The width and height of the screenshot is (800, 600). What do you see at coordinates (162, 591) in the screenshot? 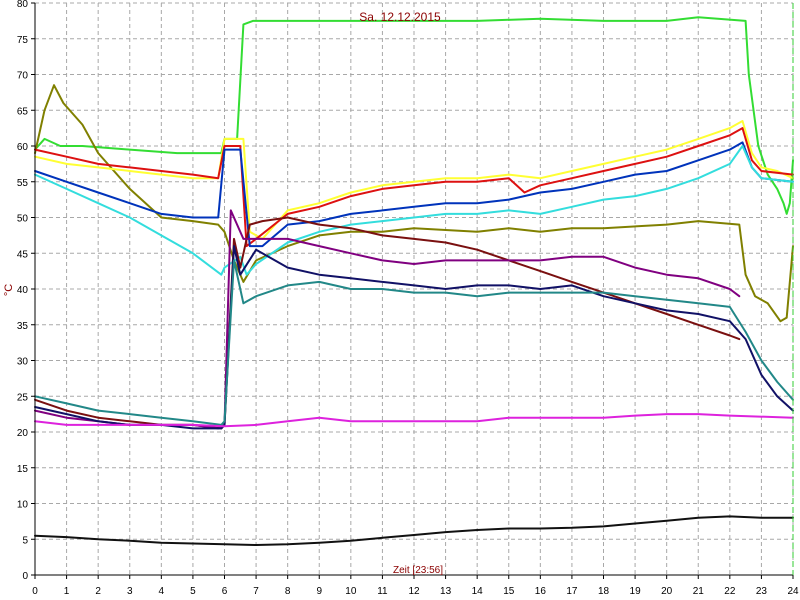
I see `x-tick-label-4: 4` at bounding box center [162, 591].